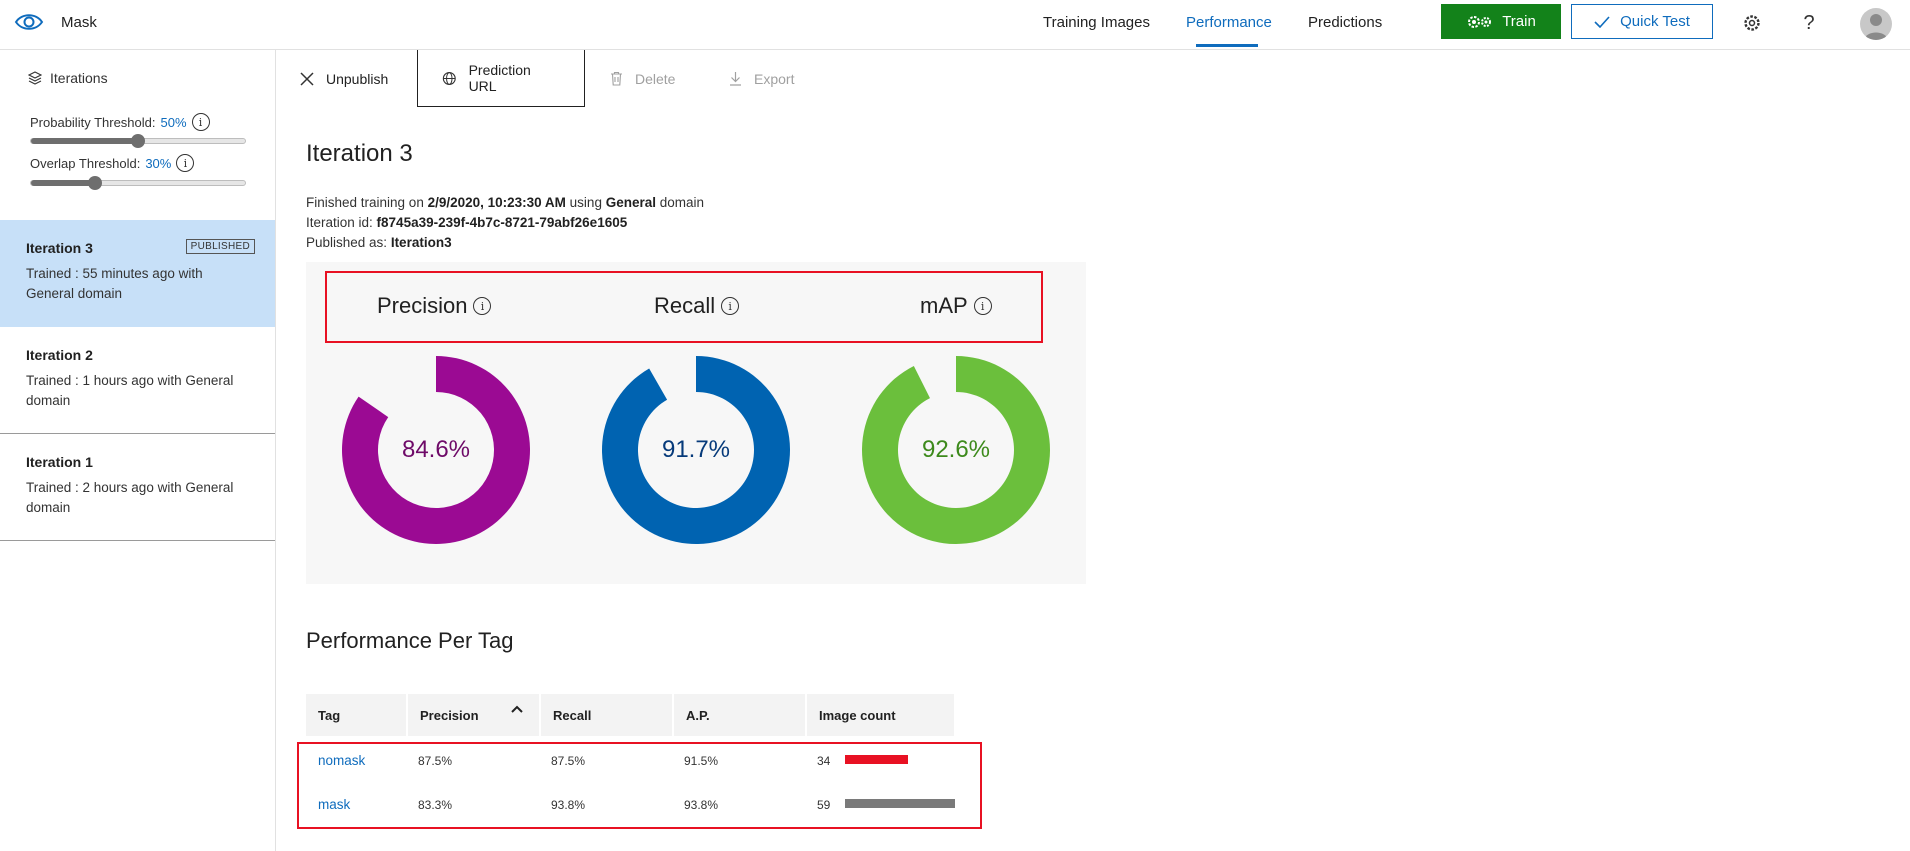 This screenshot has width=1910, height=851. I want to click on close-icon, so click(307, 78).